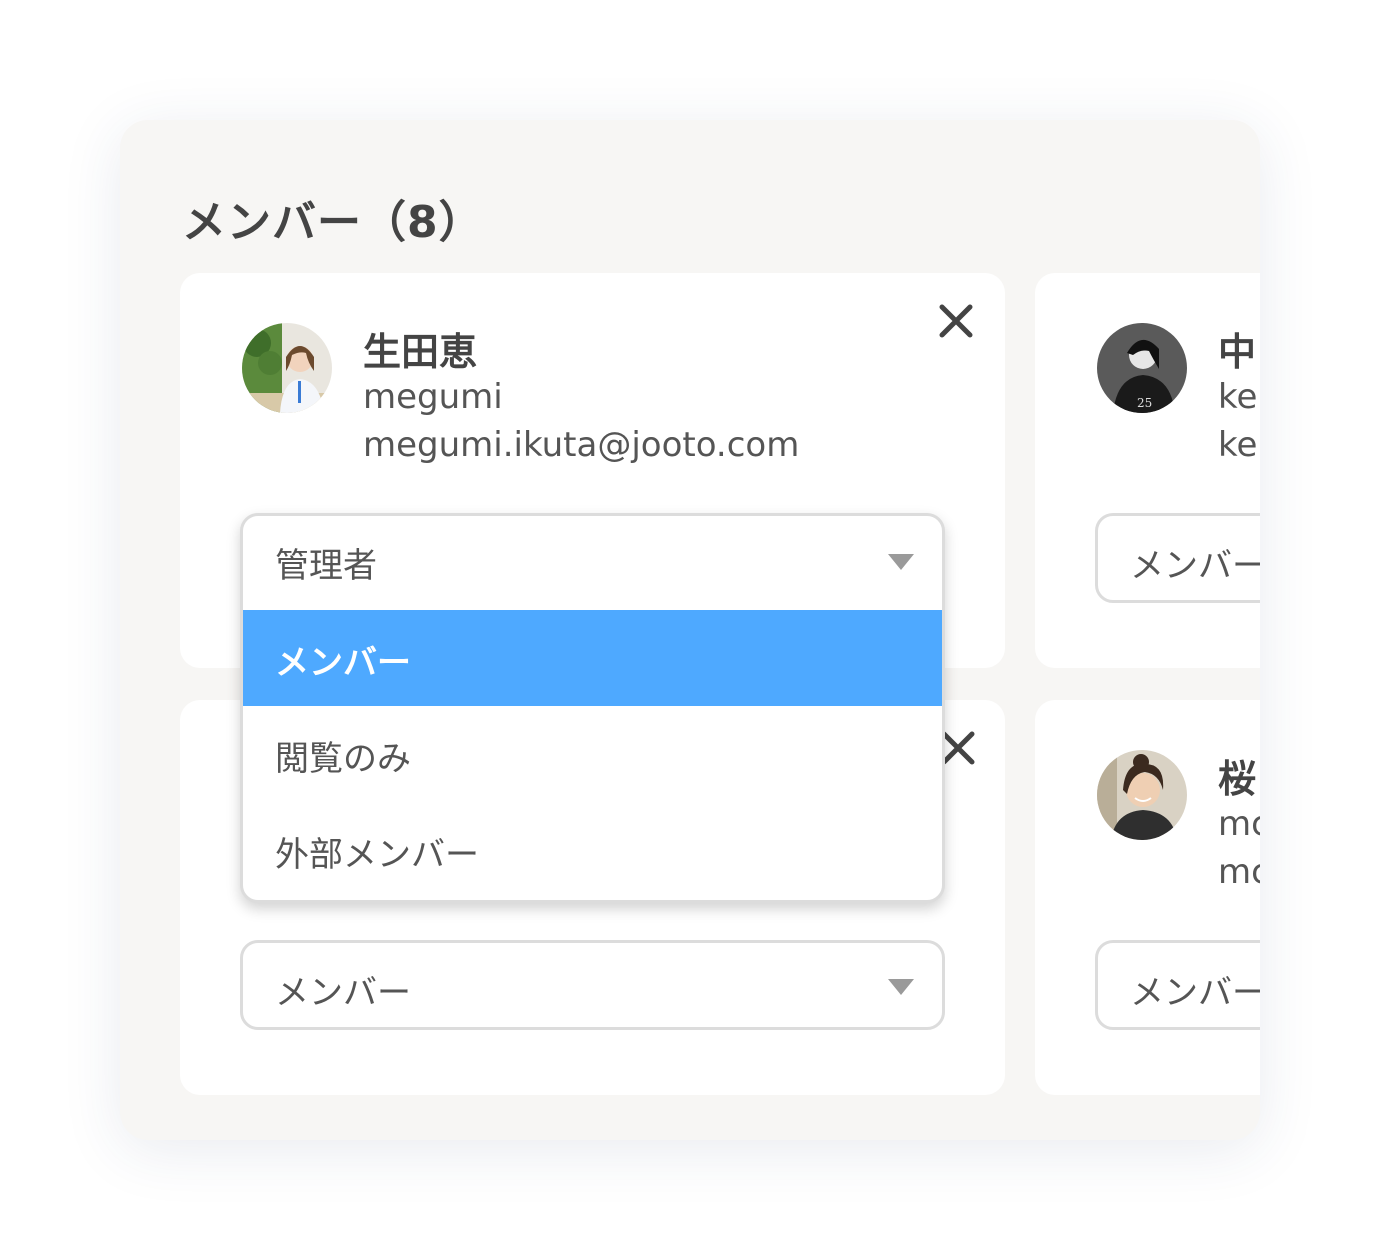 The width and height of the screenshot is (1380, 1260). Describe the element at coordinates (343, 663) in the screenshot. I see `role-option-label: メンバー` at that location.